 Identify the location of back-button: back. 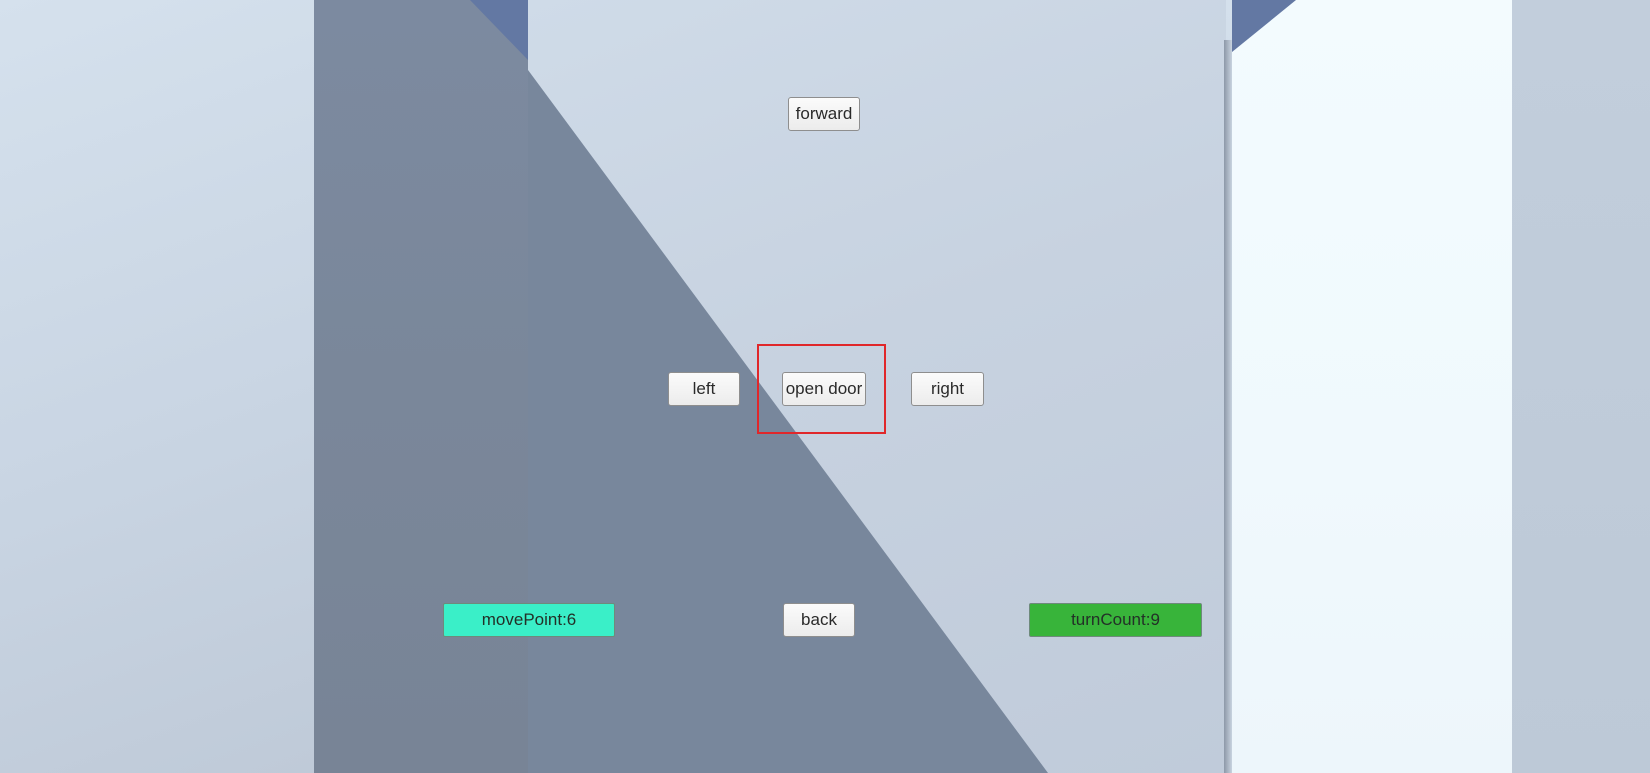
(819, 620).